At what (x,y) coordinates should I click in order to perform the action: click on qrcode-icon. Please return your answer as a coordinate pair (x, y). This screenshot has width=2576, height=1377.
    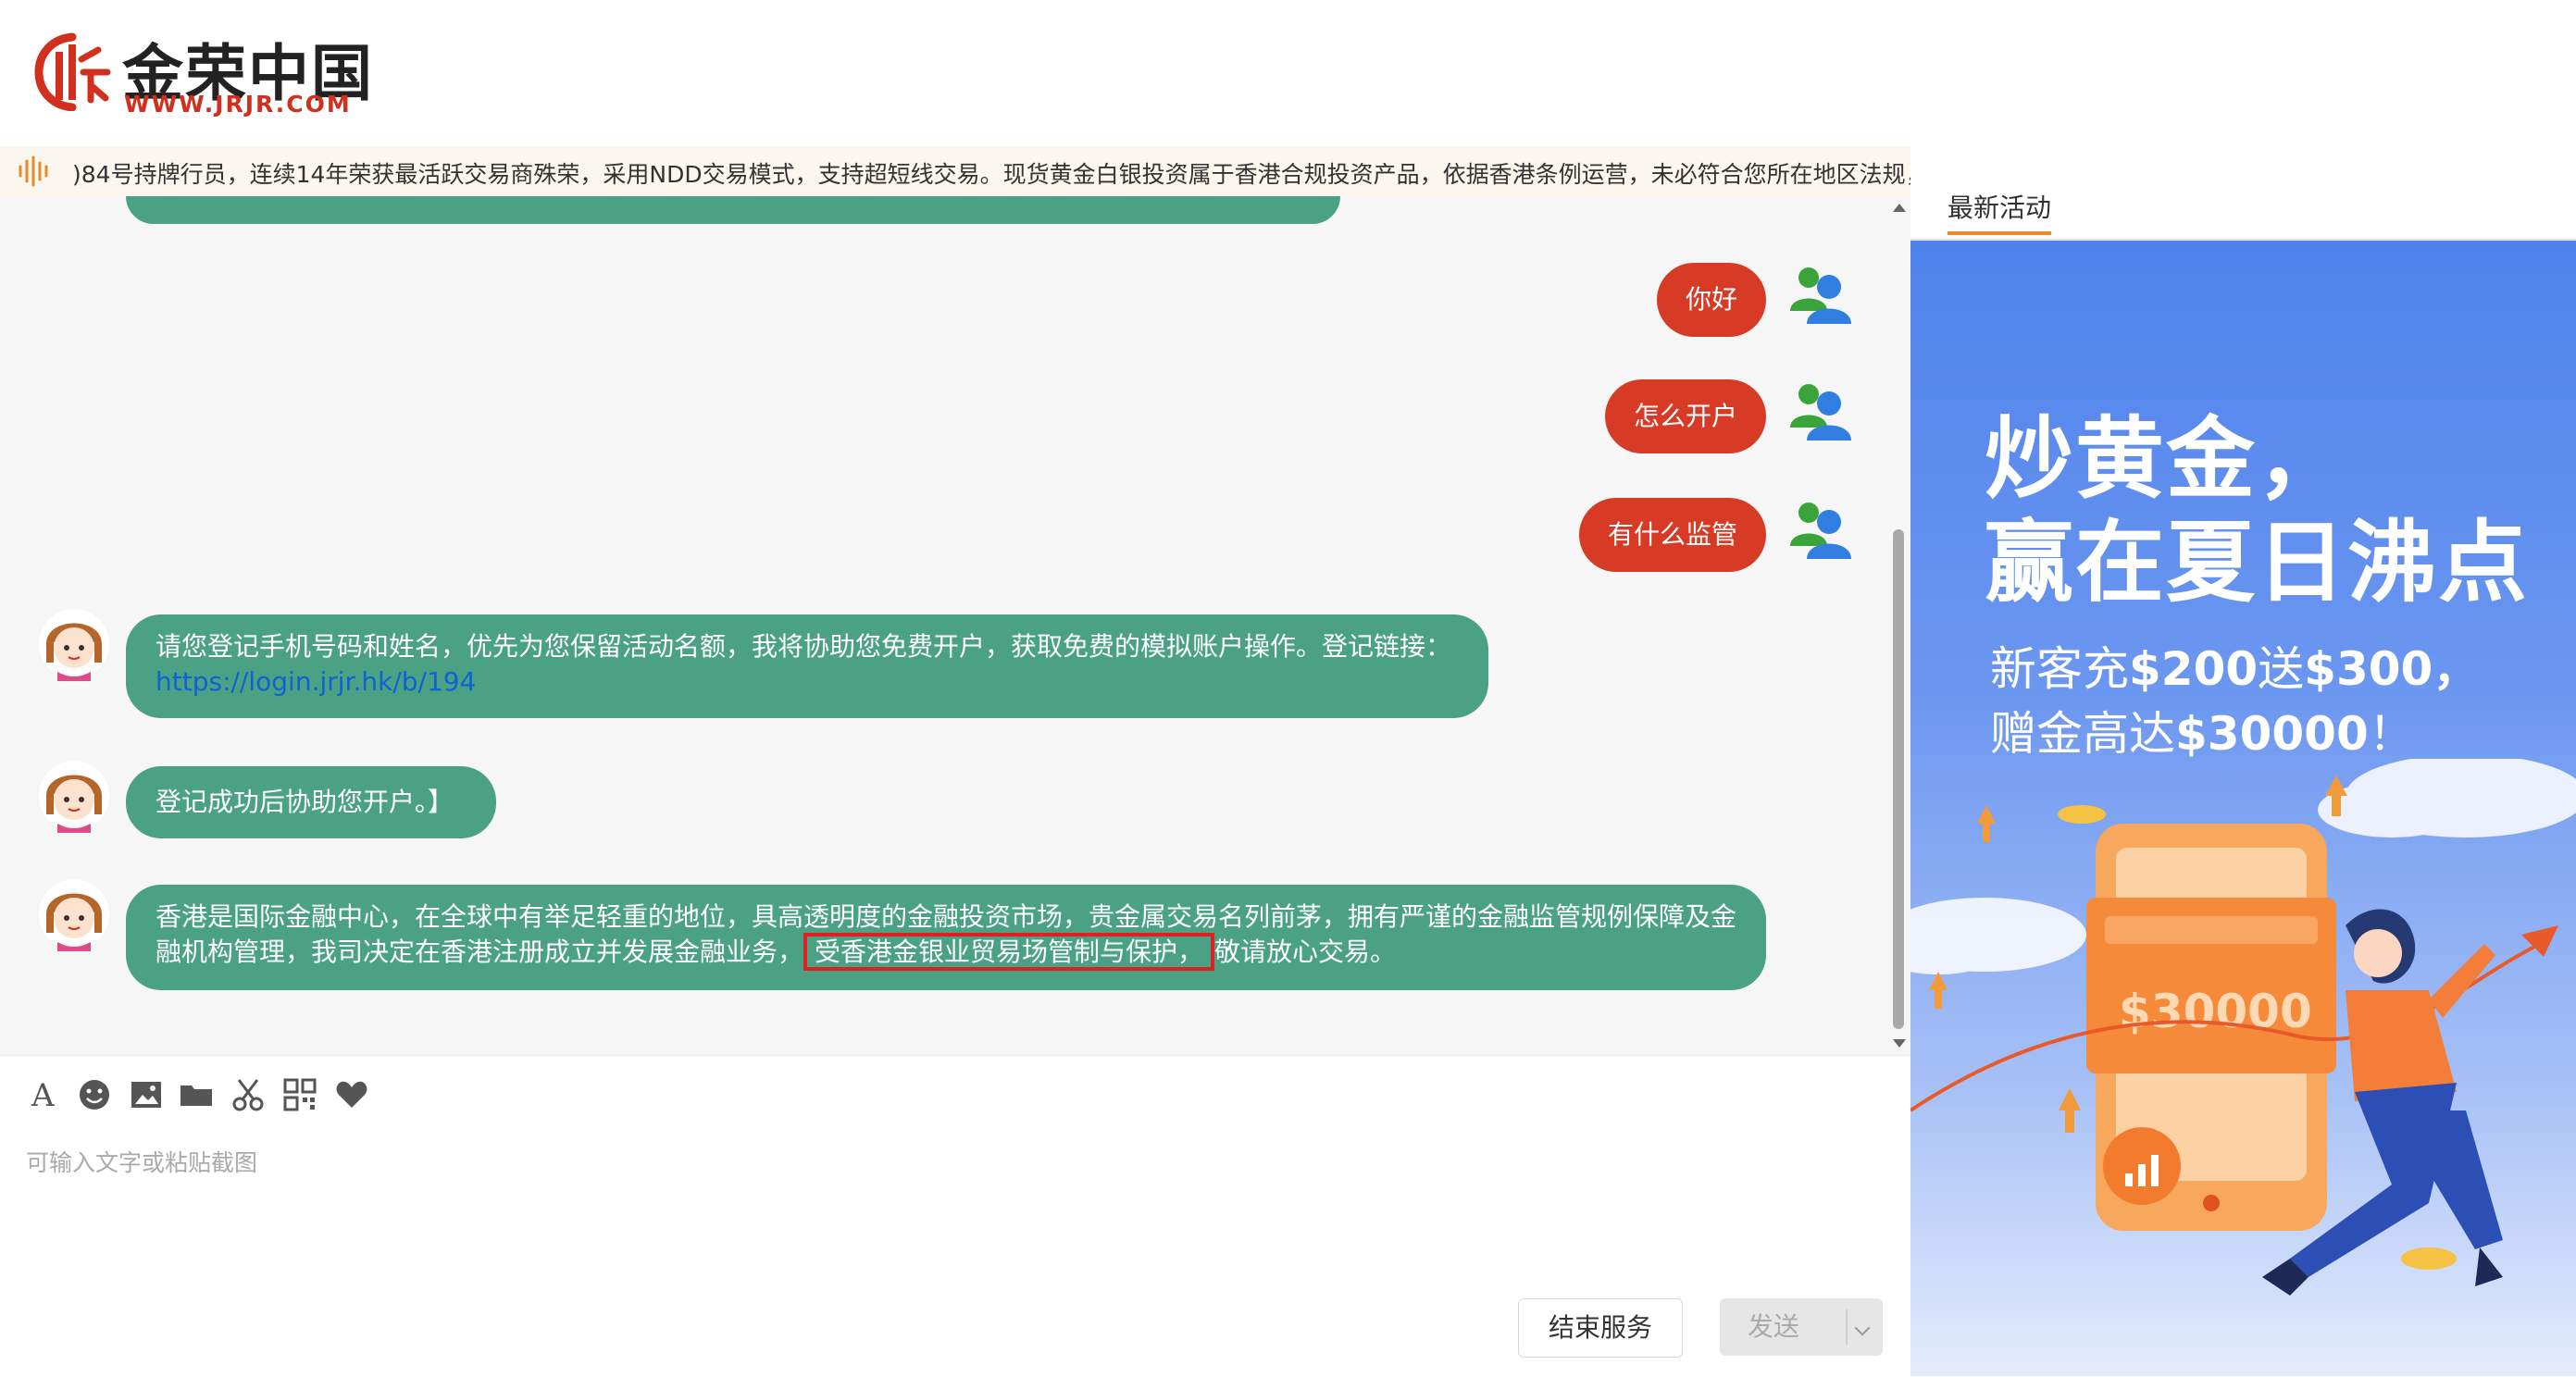
    Looking at the image, I should click on (299, 1094).